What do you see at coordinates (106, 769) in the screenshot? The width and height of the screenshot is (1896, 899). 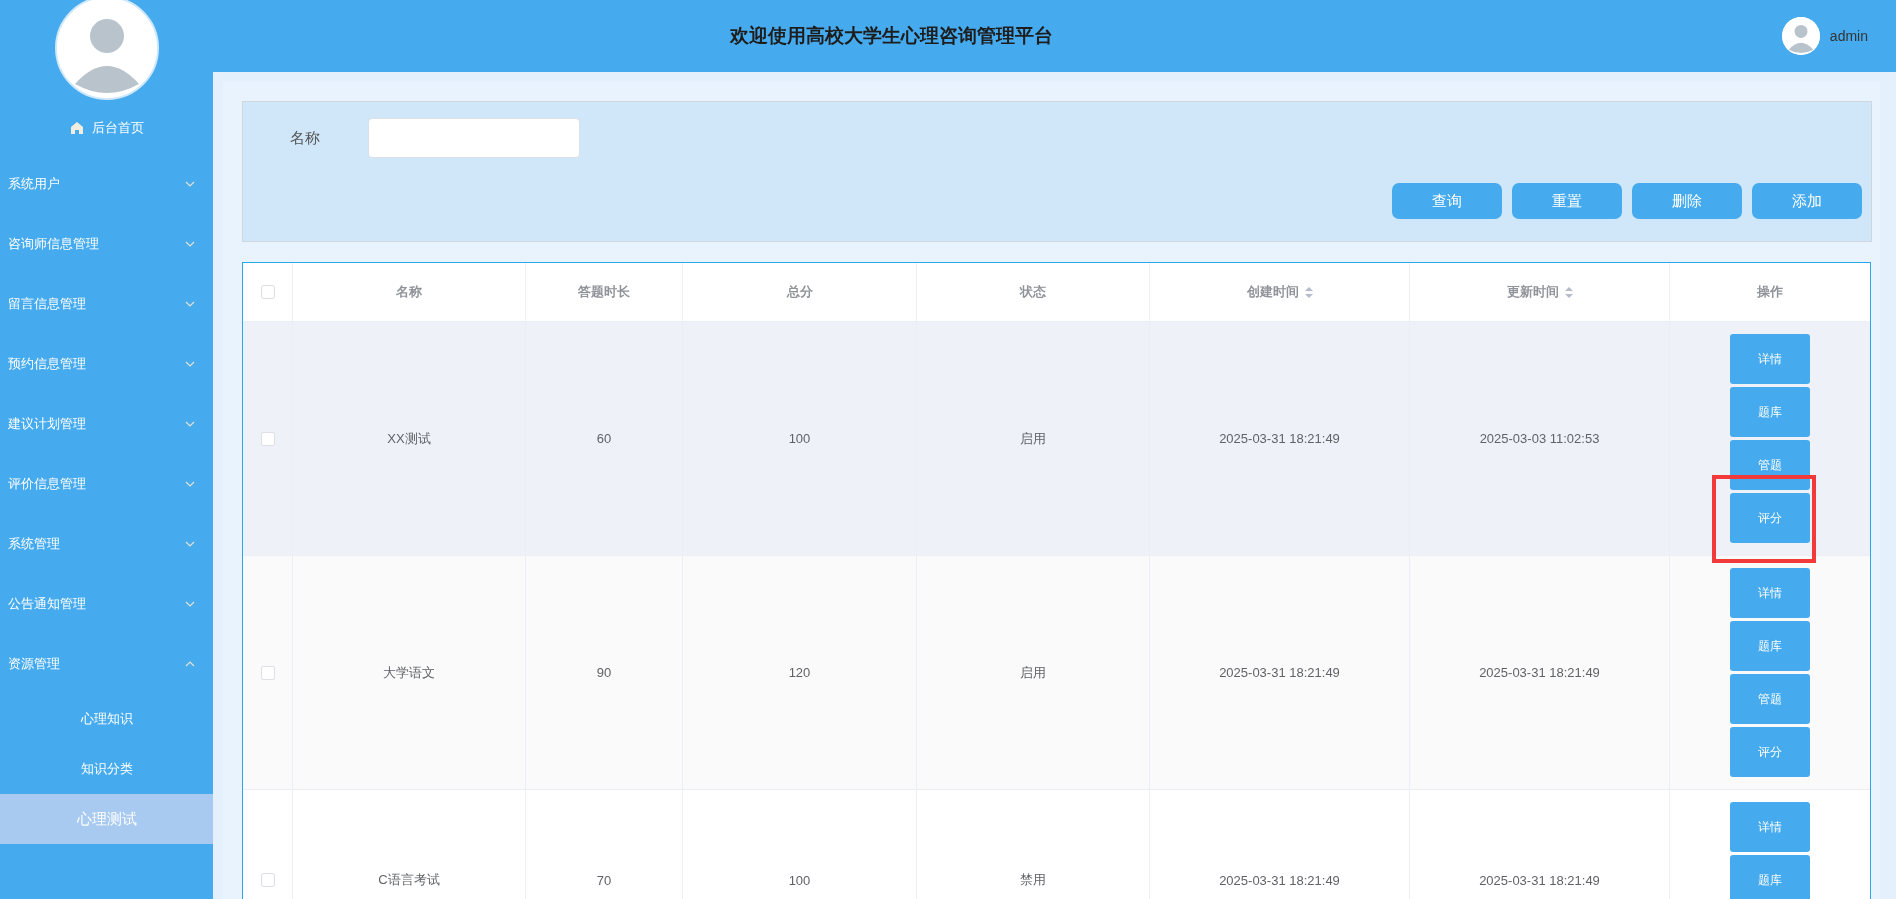 I see `submenu-item: 知识分类` at bounding box center [106, 769].